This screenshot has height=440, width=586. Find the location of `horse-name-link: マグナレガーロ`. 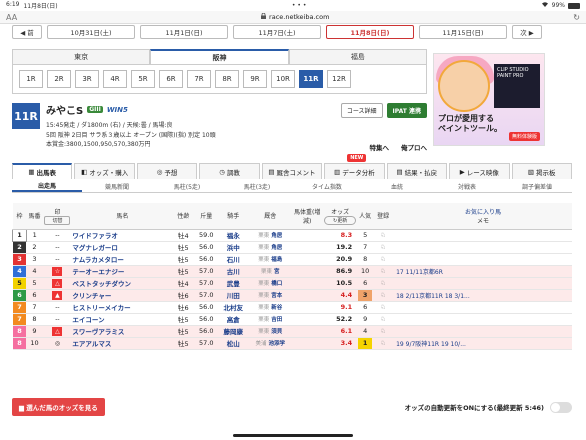

horse-name-link: マグナレガーロ is located at coordinates (122, 247).